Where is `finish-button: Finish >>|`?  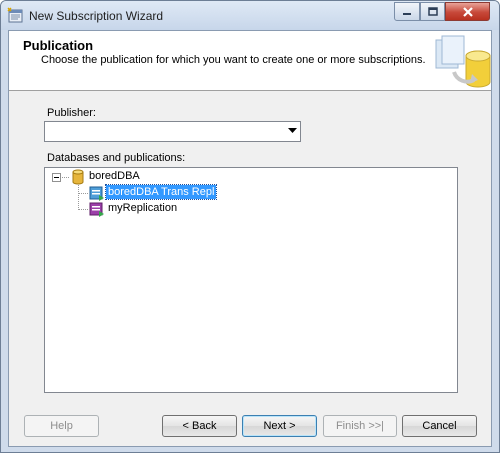
finish-button: Finish >>| is located at coordinates (360, 426).